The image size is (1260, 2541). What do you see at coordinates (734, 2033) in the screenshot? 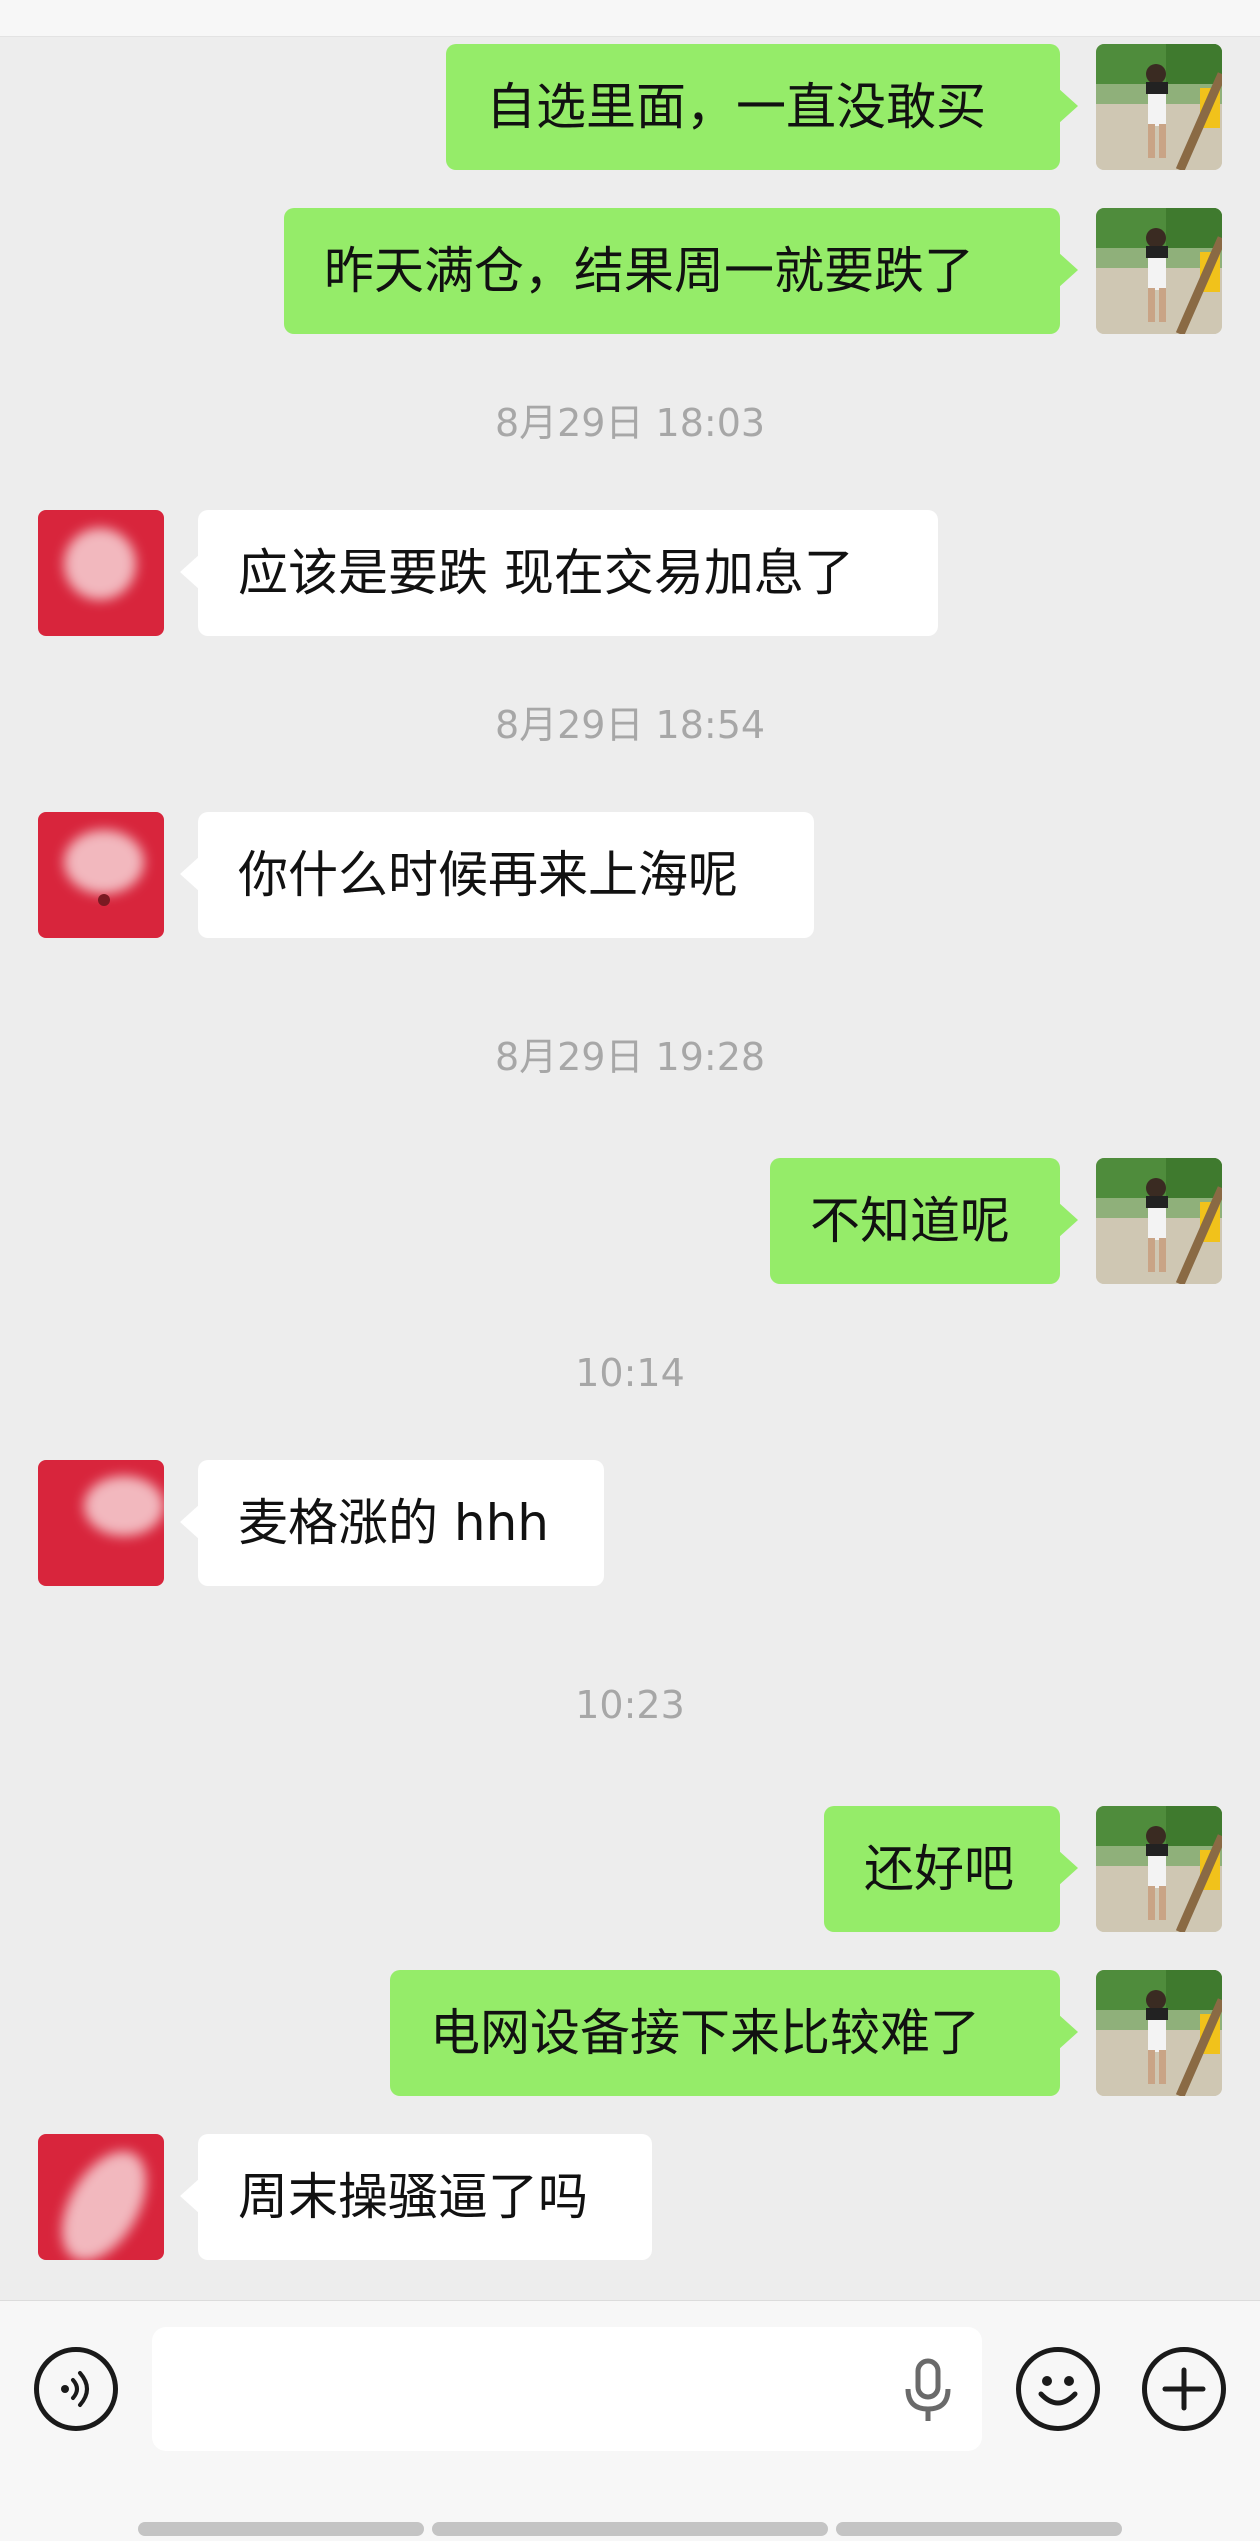
I see `message-bubble-sent: 电网设备接下来比较难了` at bounding box center [734, 2033].